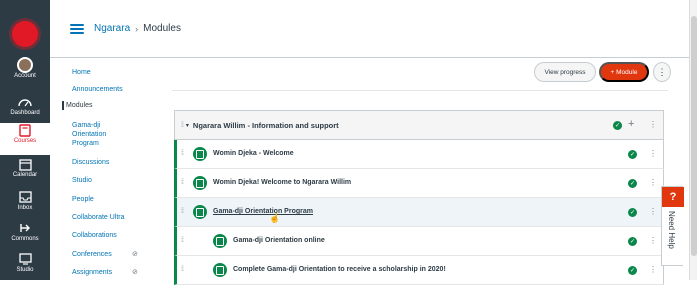 Image resolution: width=697 pixels, height=285 pixels. What do you see at coordinates (102, 134) in the screenshot?
I see `course-nav-orientation: Gama-dji Orientation Program` at bounding box center [102, 134].